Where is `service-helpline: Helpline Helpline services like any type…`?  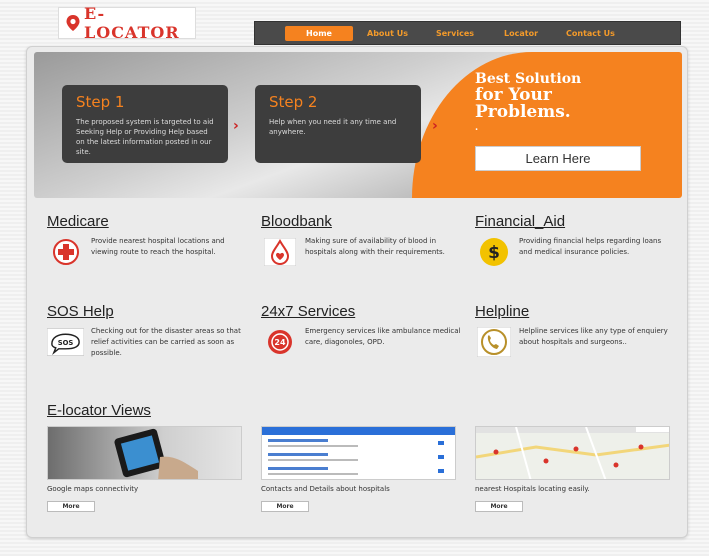
service-helpline: Helpline Helpline services like any type… is located at coordinates (575, 330).